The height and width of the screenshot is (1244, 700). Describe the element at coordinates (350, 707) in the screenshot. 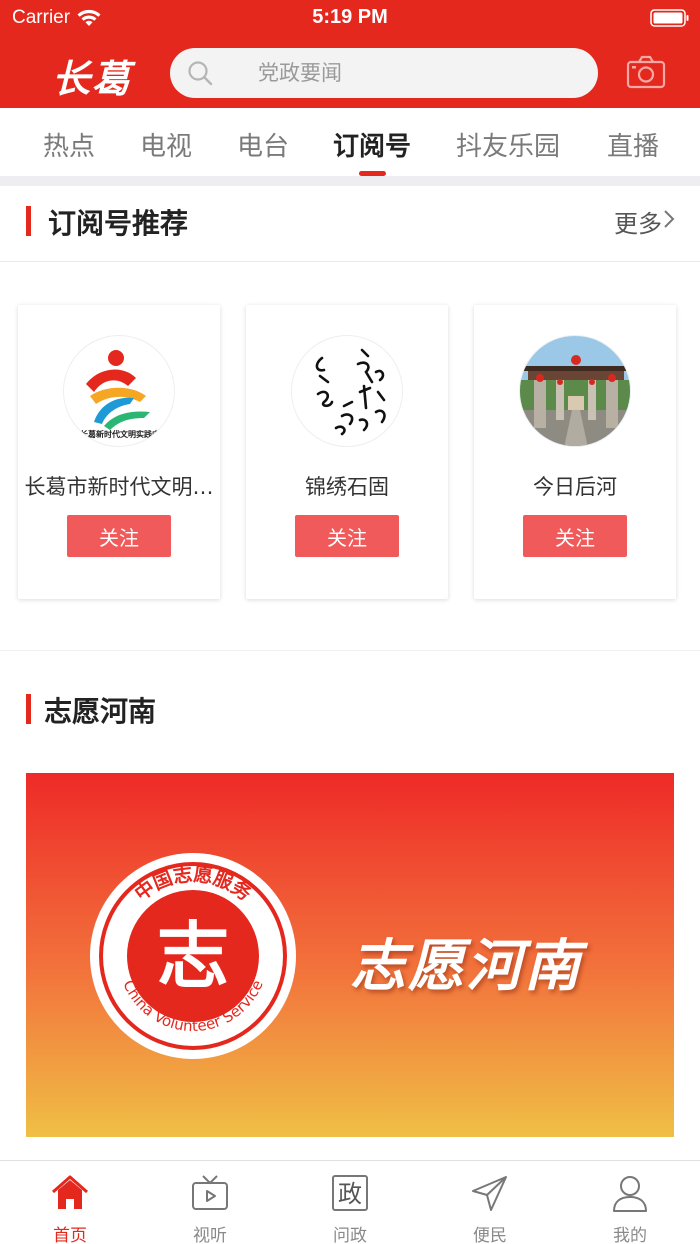

I see `volunteer-header: 志愿河南` at that location.